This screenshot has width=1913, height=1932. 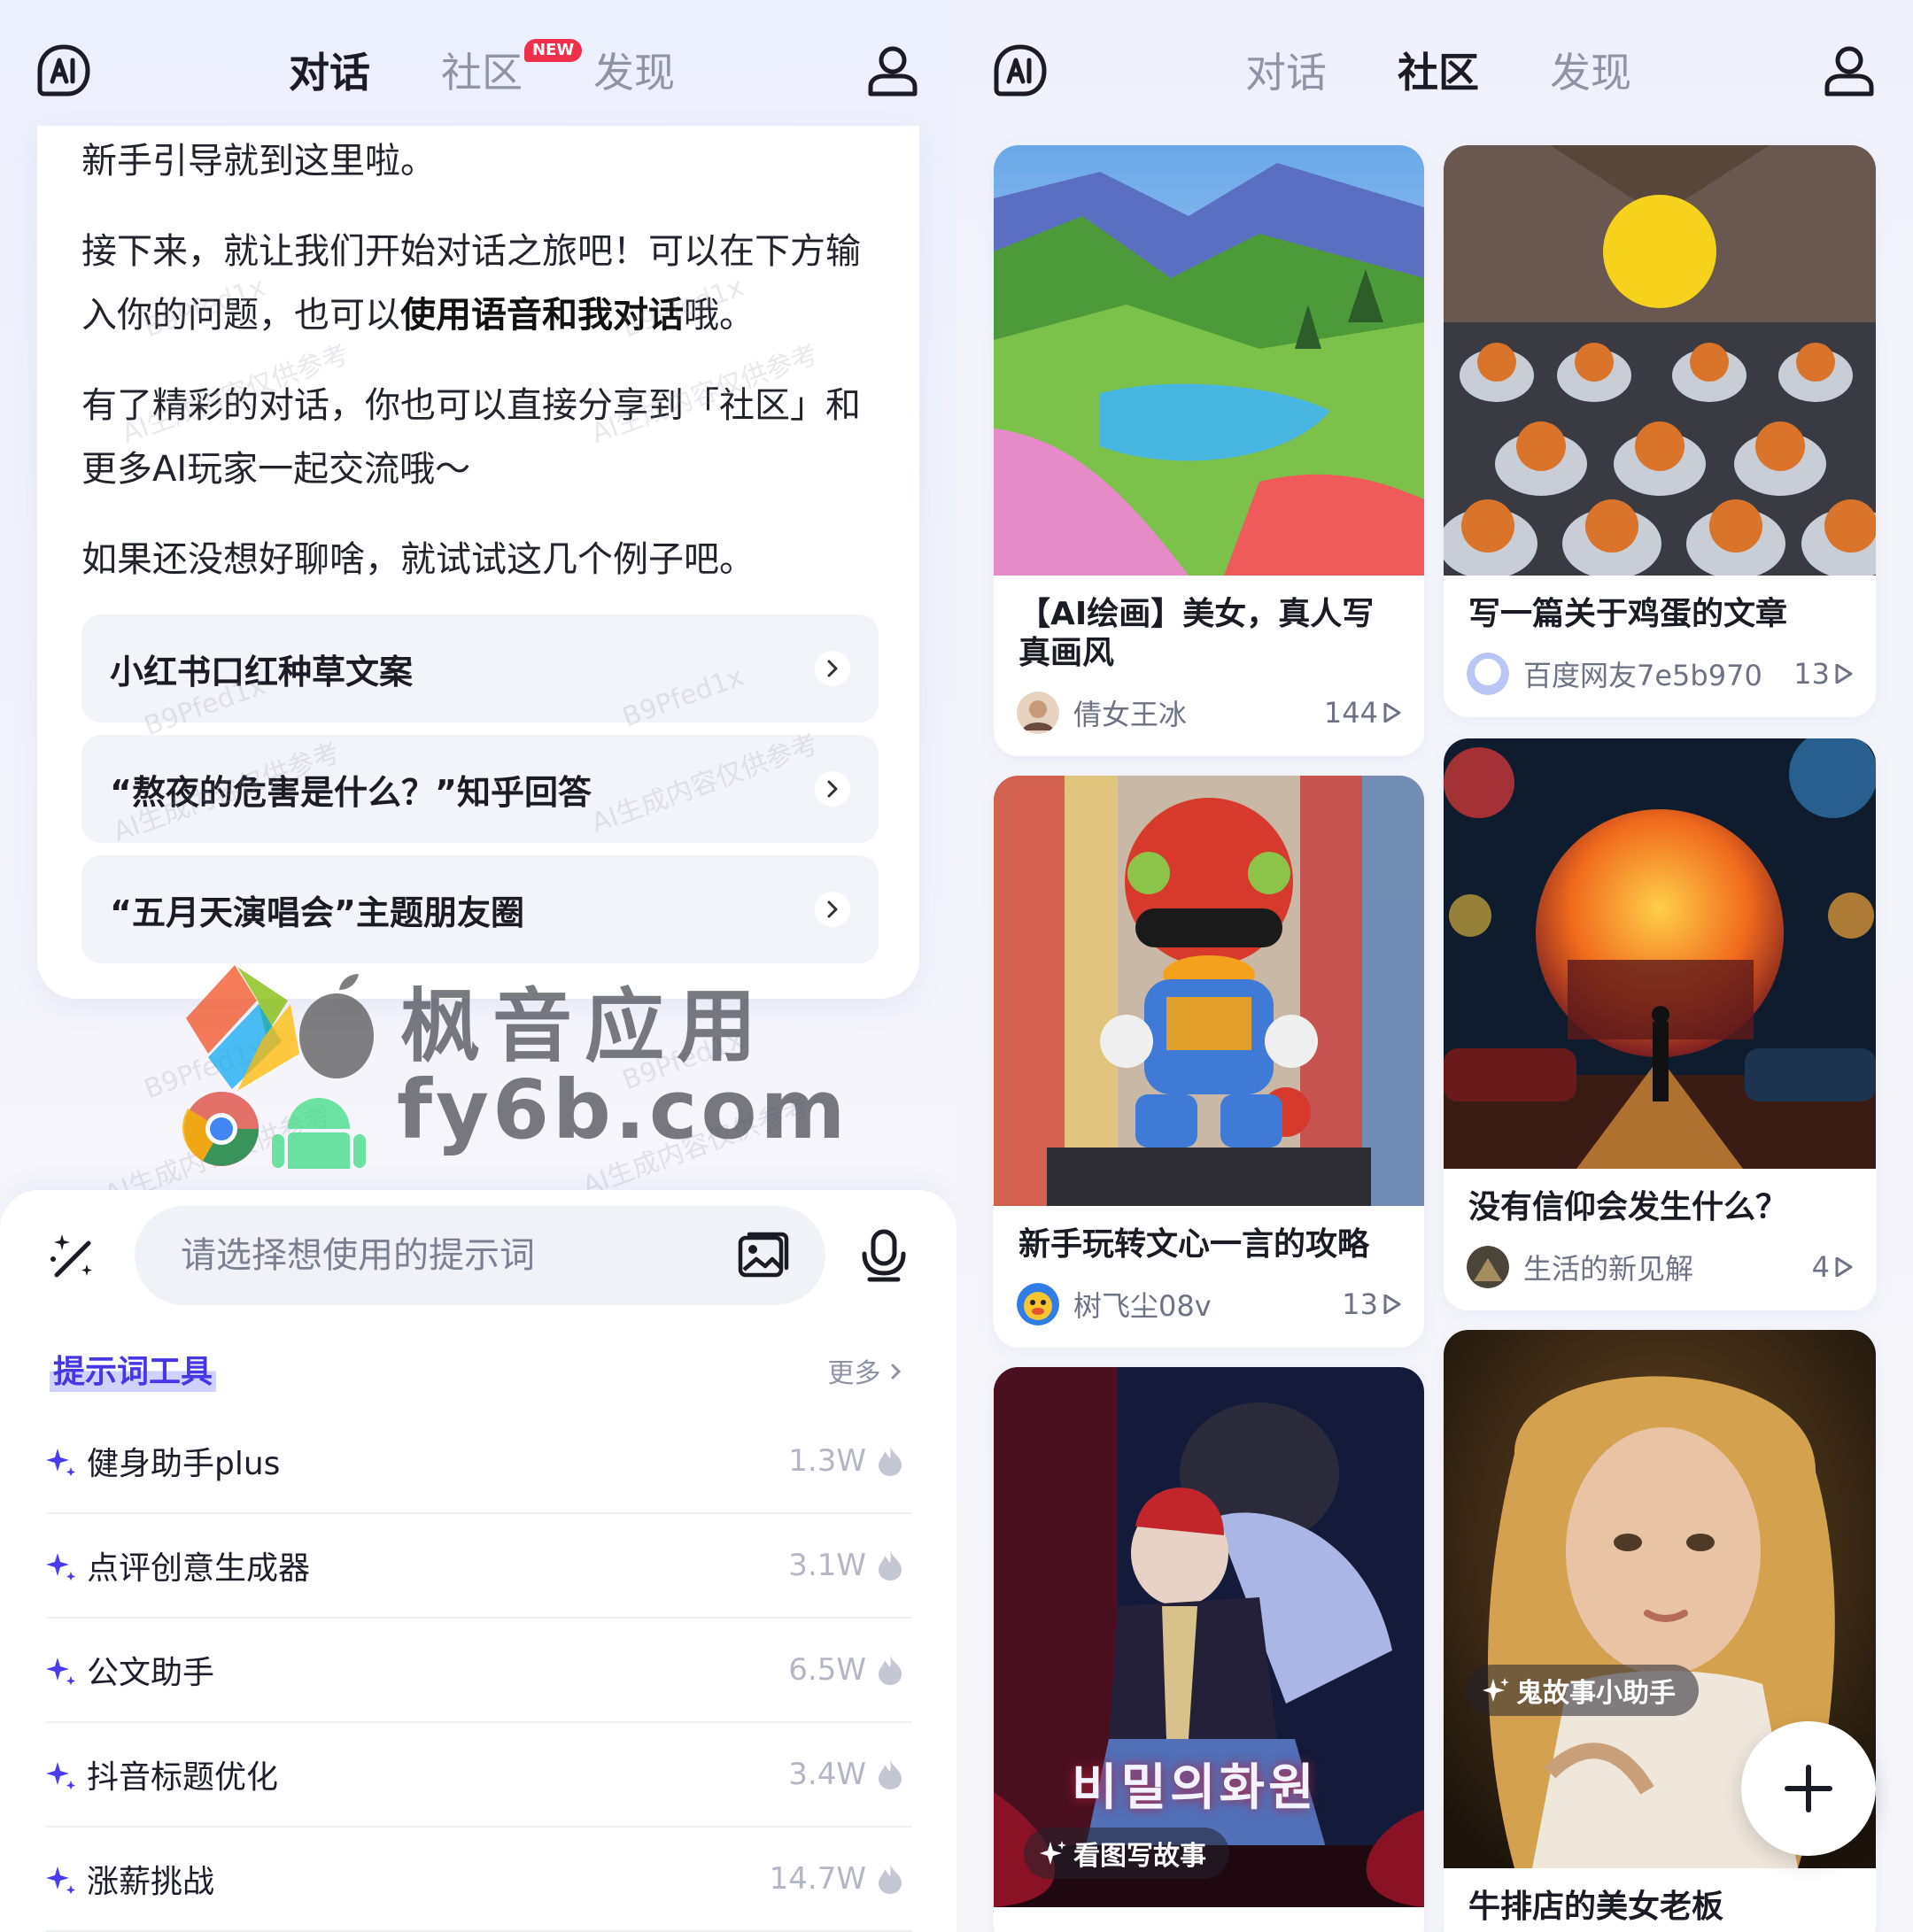 What do you see at coordinates (1142, 1306) in the screenshot?
I see `post-author: 树飞尘08v` at bounding box center [1142, 1306].